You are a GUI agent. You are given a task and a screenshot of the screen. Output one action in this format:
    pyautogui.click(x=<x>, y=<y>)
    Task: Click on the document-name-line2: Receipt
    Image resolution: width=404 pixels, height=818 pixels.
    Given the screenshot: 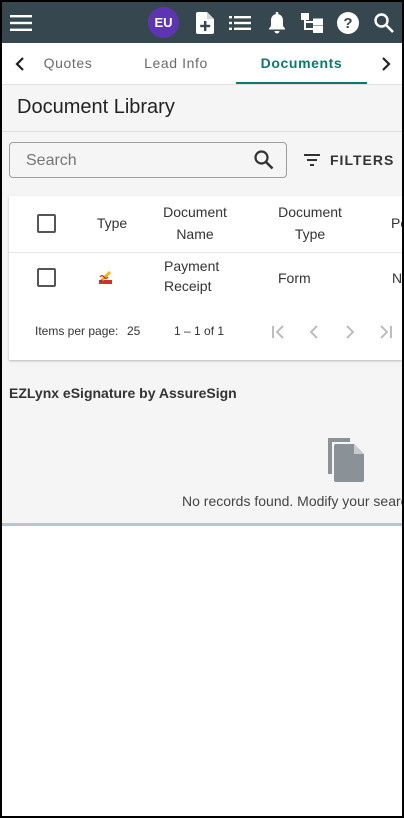 What is the action you would take?
    pyautogui.click(x=188, y=286)
    